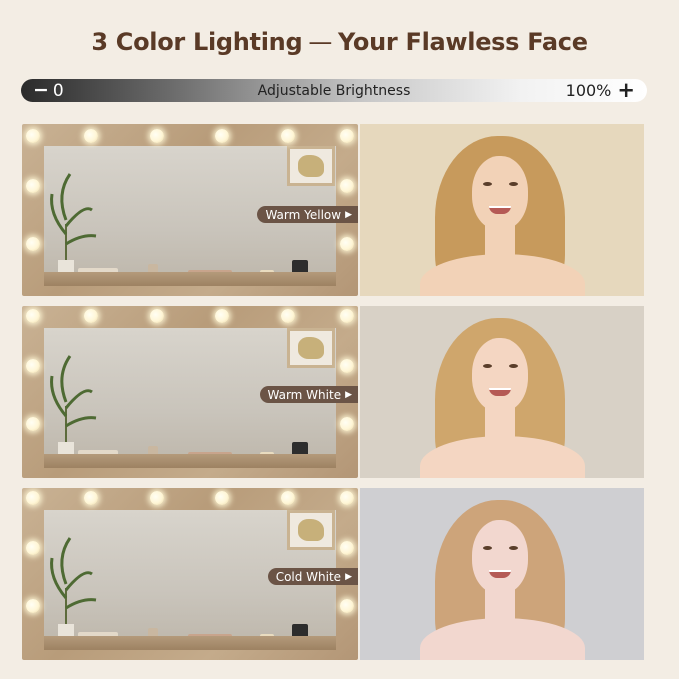 This screenshot has height=679, width=679. I want to click on plus-icon: +, so click(626, 90).